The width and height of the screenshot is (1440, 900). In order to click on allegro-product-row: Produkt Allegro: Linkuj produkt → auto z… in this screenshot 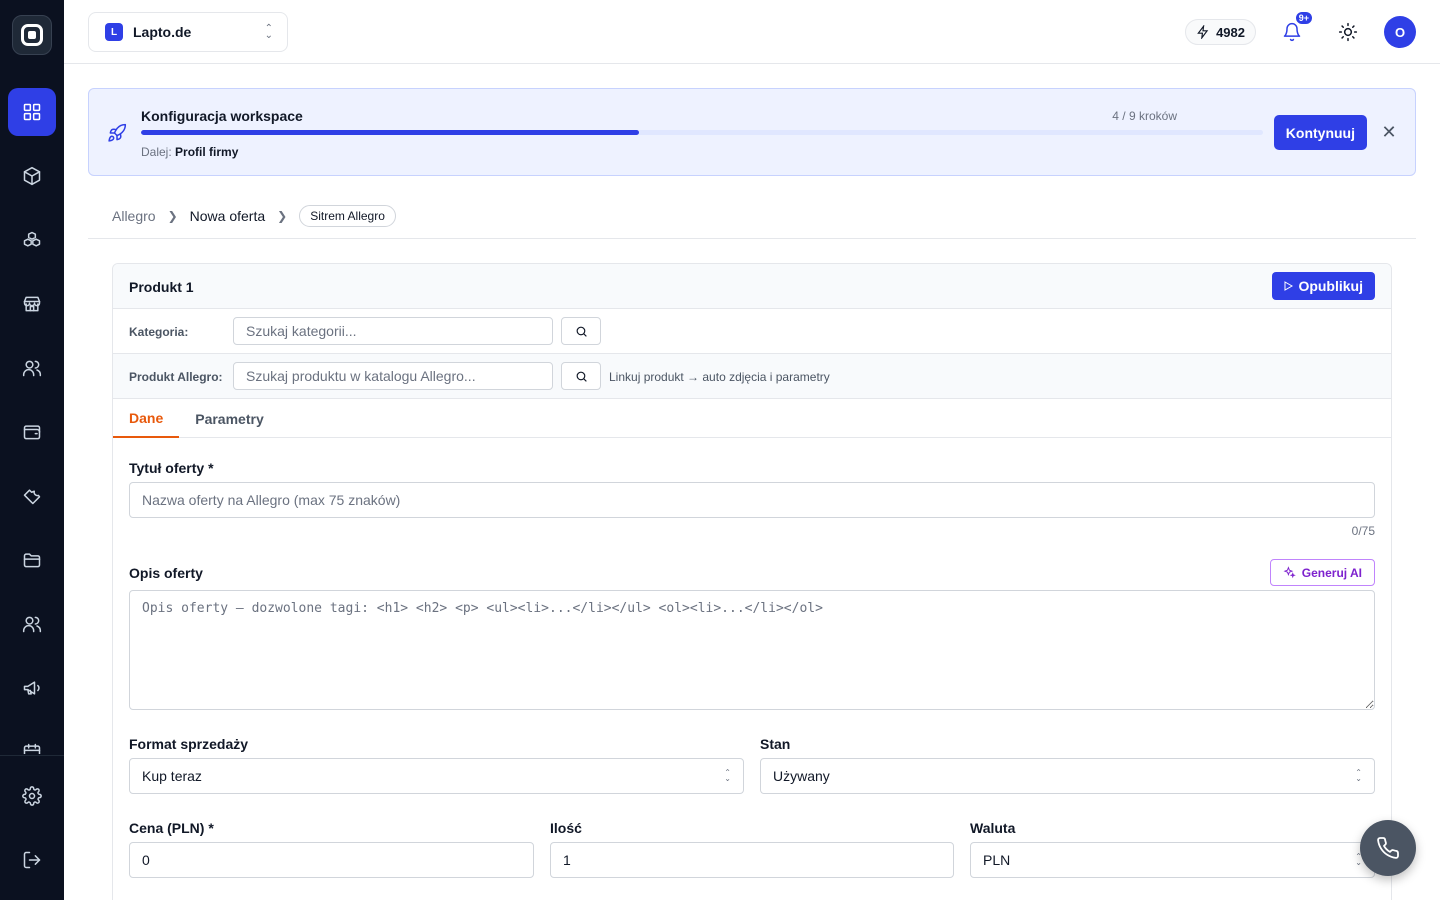, I will do `click(752, 376)`.